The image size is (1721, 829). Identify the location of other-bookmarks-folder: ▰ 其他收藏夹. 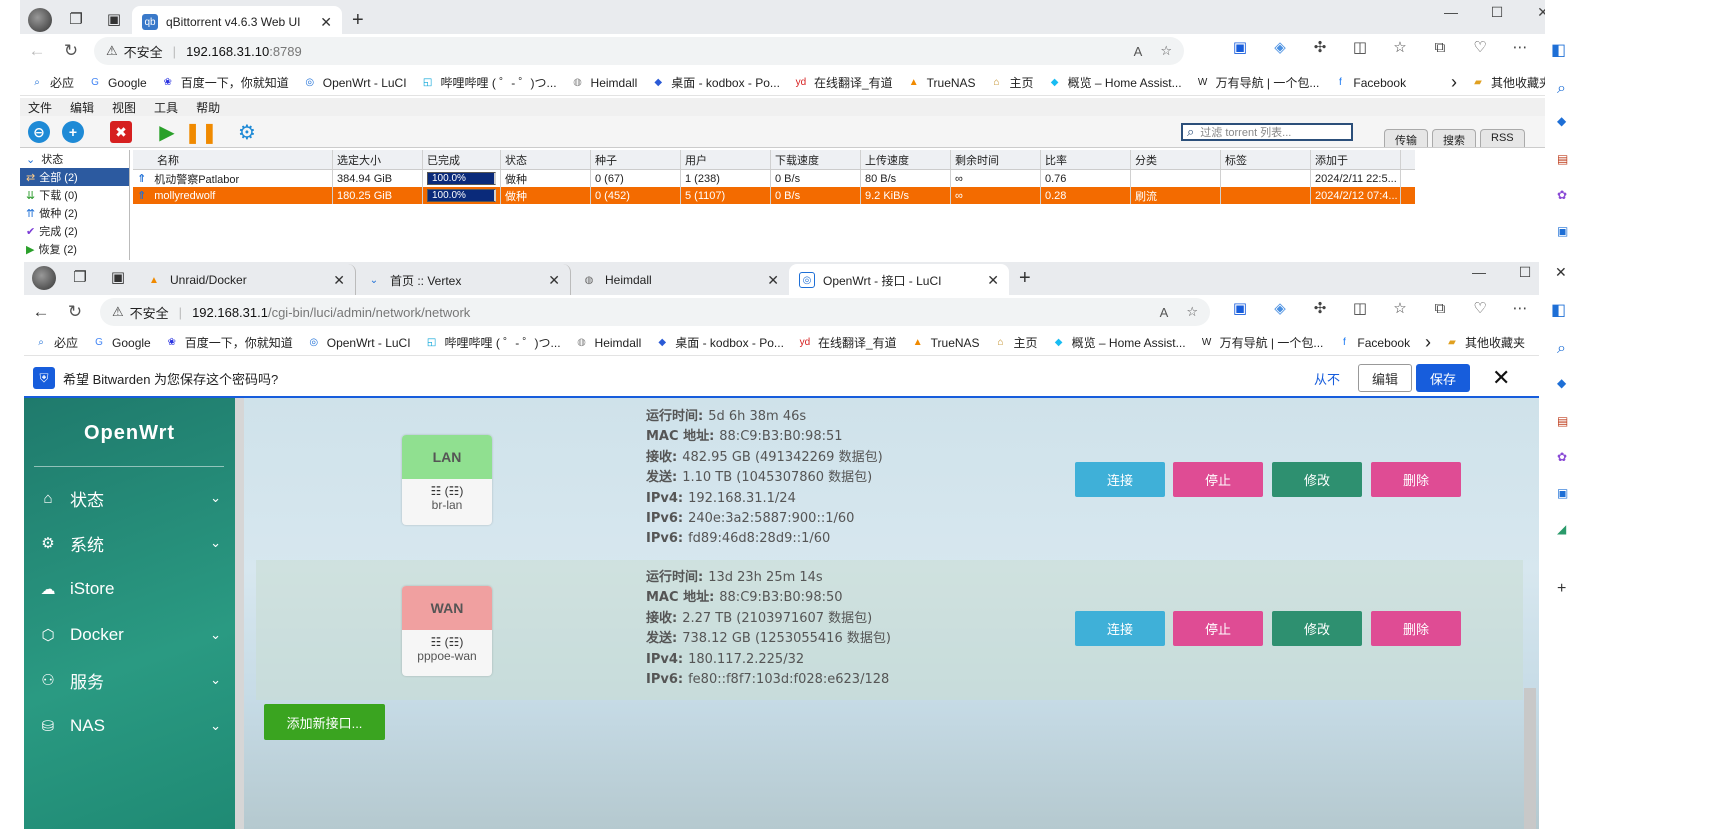
(1485, 342).